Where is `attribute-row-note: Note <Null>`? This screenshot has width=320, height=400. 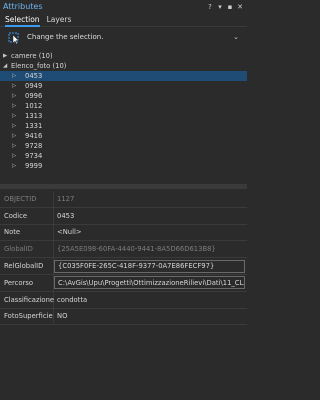
attribute-row-note: Note <Null> is located at coordinates (123, 233).